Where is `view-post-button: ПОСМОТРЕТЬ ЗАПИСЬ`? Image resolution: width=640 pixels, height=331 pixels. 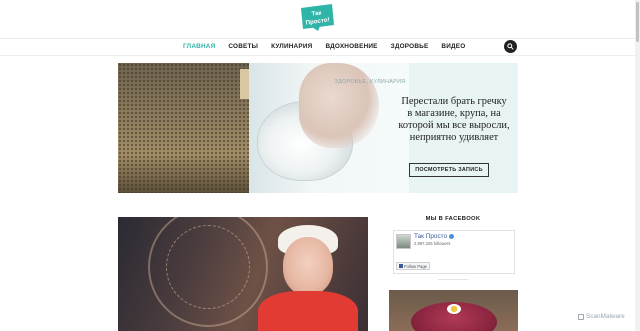
view-post-button: ПОСМОТРЕТЬ ЗАПИСЬ is located at coordinates (449, 170).